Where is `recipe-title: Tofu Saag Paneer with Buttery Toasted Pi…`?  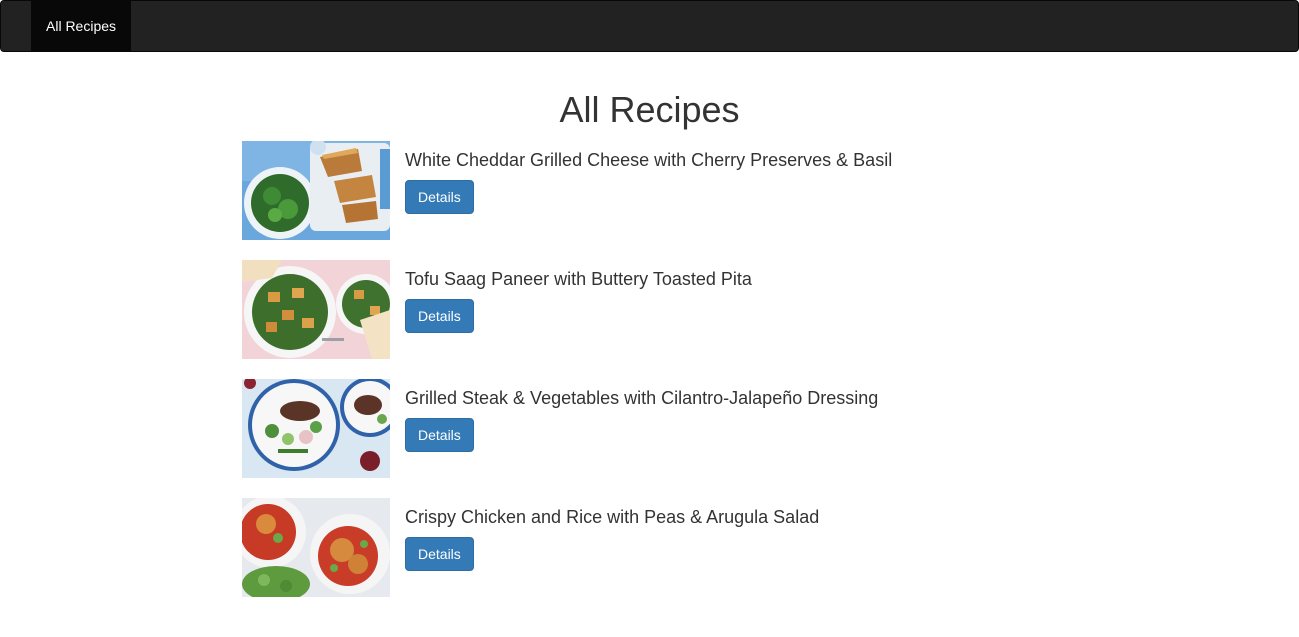
recipe-title: Tofu Saag Paneer with Buttery Toasted Pi… is located at coordinates (578, 279).